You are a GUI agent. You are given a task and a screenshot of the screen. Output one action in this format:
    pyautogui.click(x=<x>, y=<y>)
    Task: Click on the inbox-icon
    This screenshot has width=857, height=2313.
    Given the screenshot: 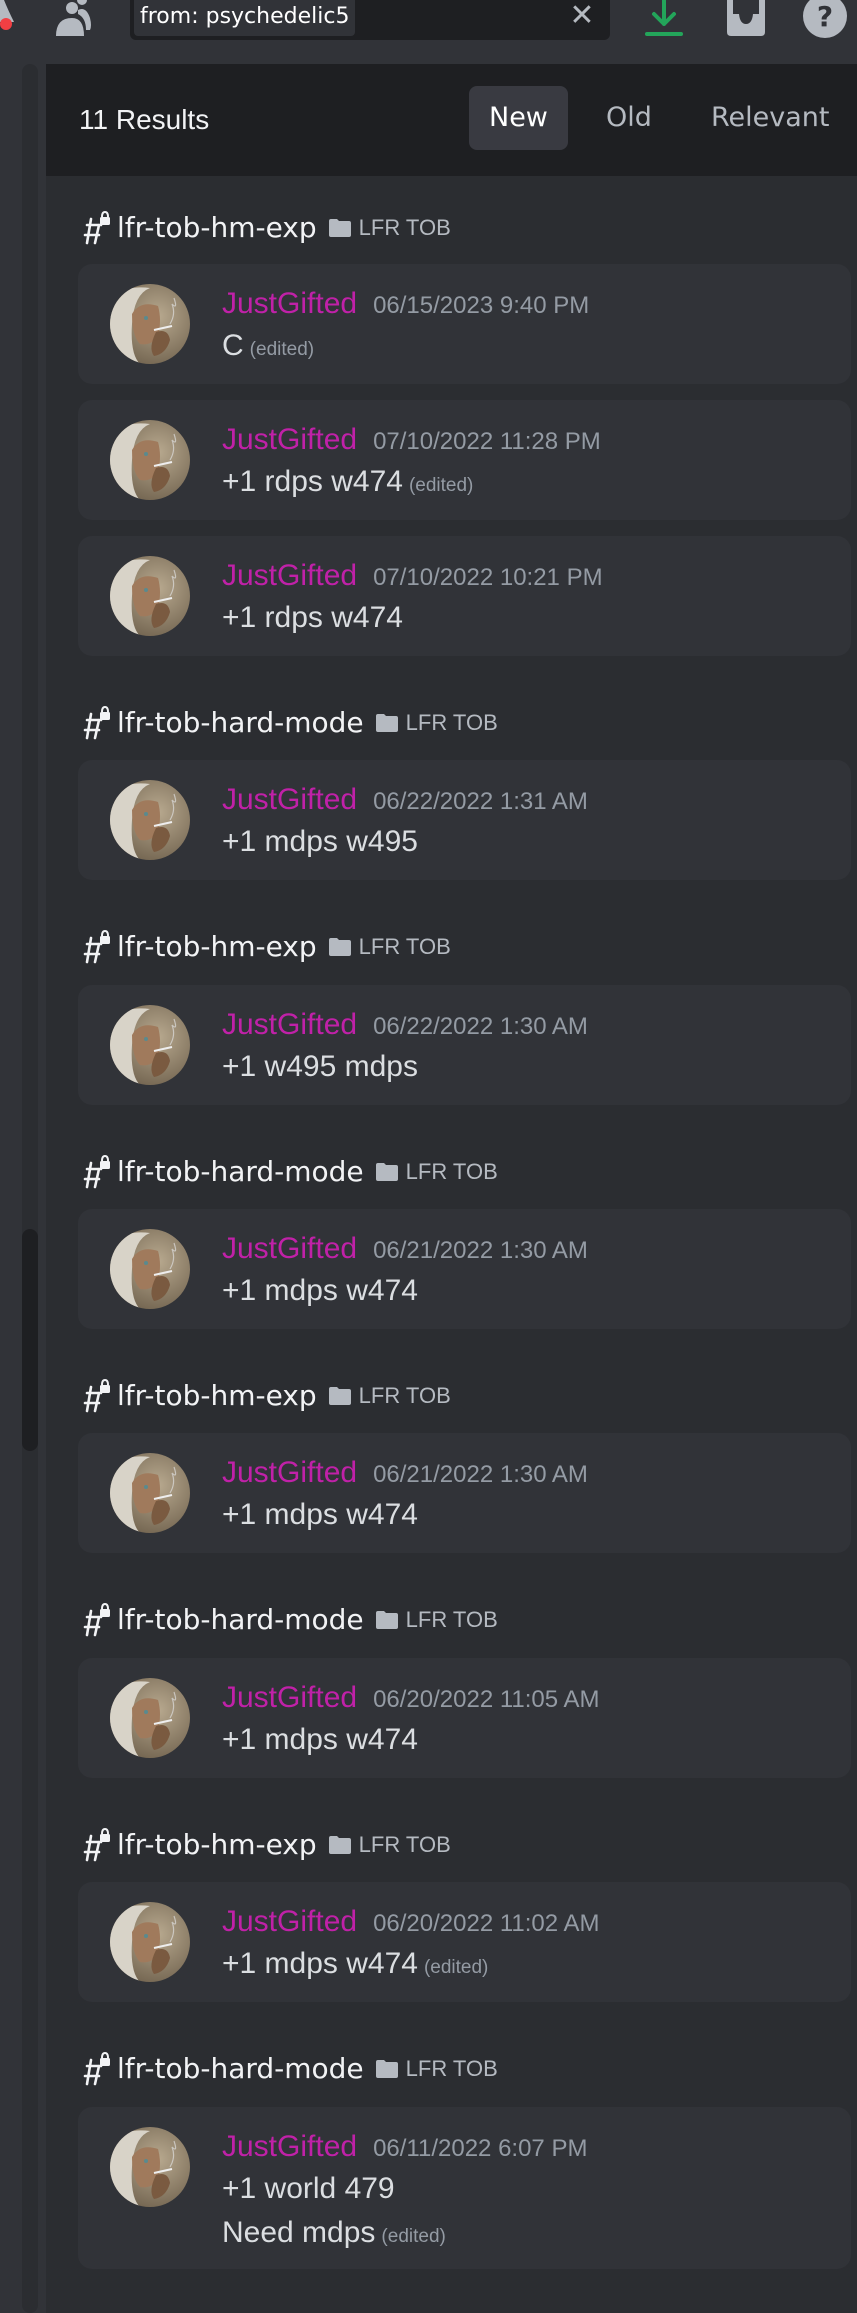 What is the action you would take?
    pyautogui.click(x=746, y=18)
    